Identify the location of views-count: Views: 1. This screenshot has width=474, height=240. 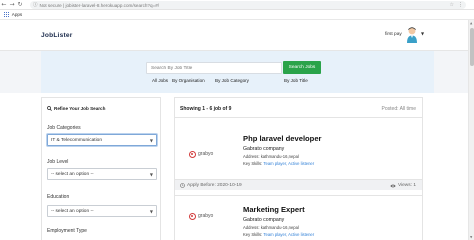
(403, 185).